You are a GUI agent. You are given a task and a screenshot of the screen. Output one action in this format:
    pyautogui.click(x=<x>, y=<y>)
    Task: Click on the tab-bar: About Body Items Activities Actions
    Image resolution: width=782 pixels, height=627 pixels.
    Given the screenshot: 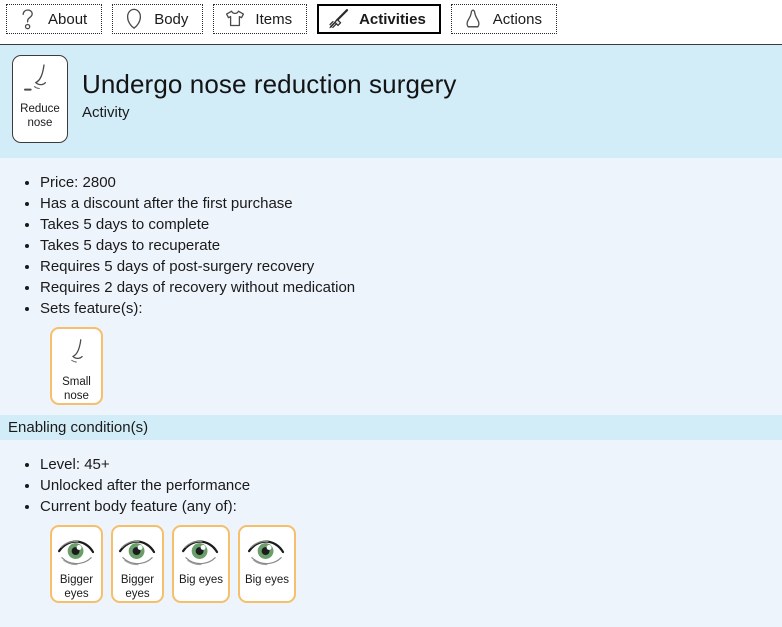 What is the action you would take?
    pyautogui.click(x=391, y=22)
    